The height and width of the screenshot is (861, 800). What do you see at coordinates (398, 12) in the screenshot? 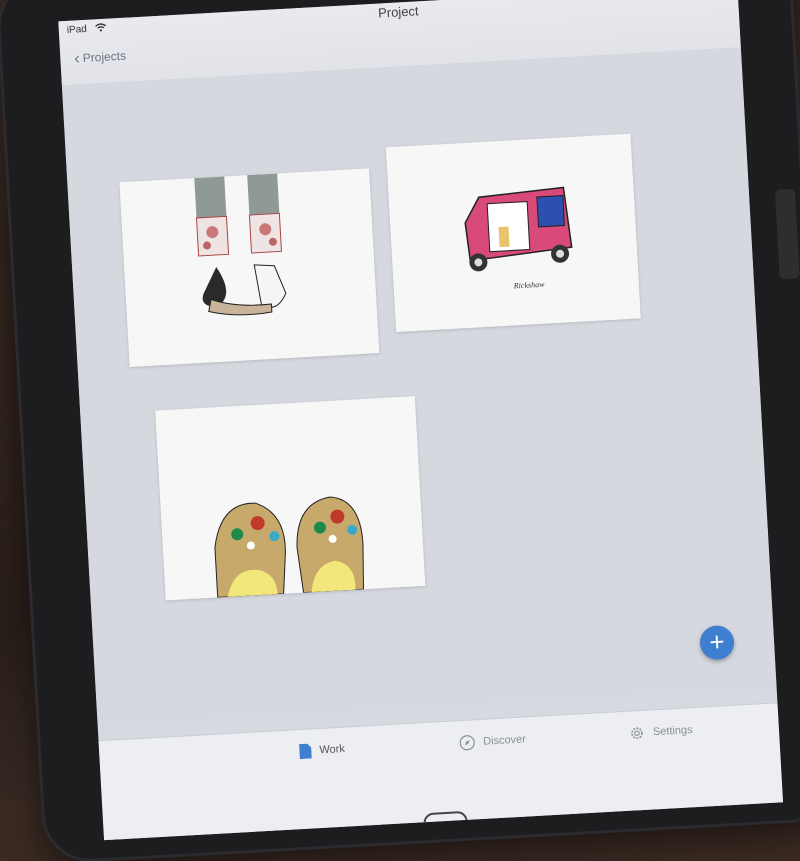
I see `page-title: Project` at bounding box center [398, 12].